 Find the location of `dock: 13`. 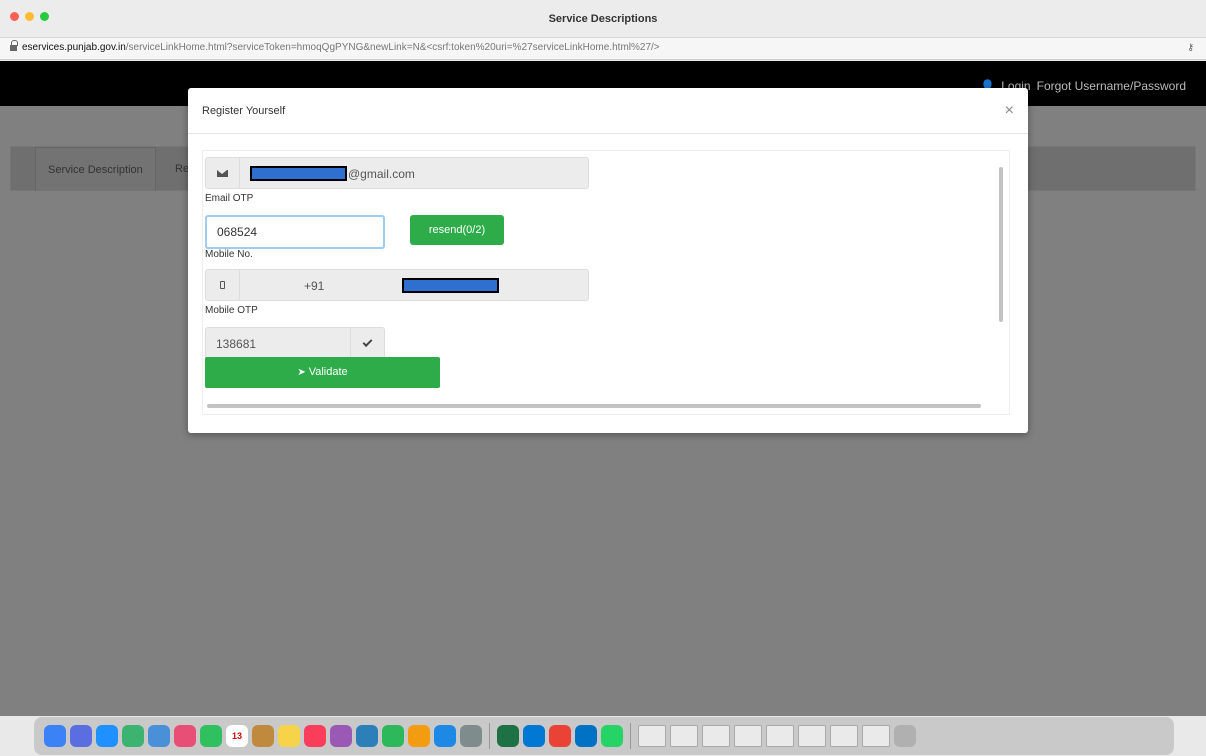

dock: 13 is located at coordinates (604, 736).